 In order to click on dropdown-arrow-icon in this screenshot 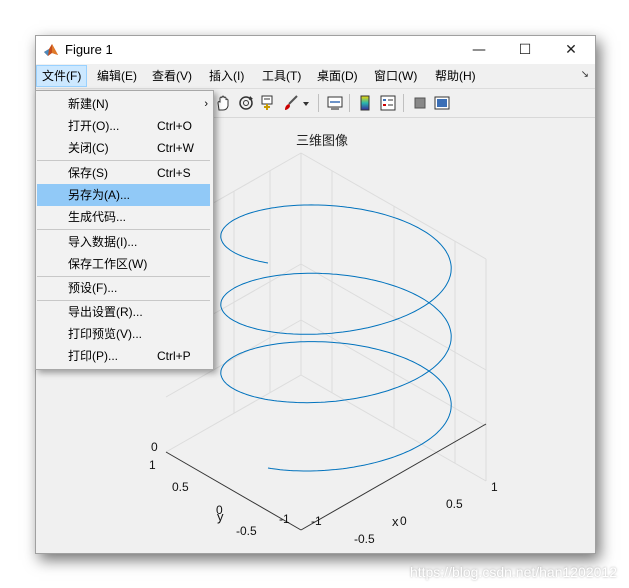, I will do `click(306, 103)`.